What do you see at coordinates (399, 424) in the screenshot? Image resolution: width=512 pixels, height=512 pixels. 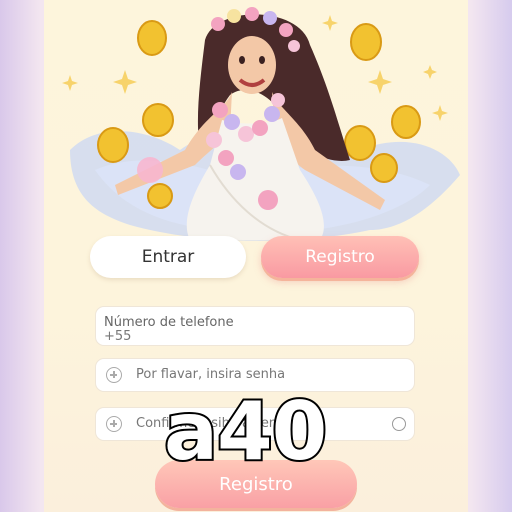 I see `eye-toggle-icon` at bounding box center [399, 424].